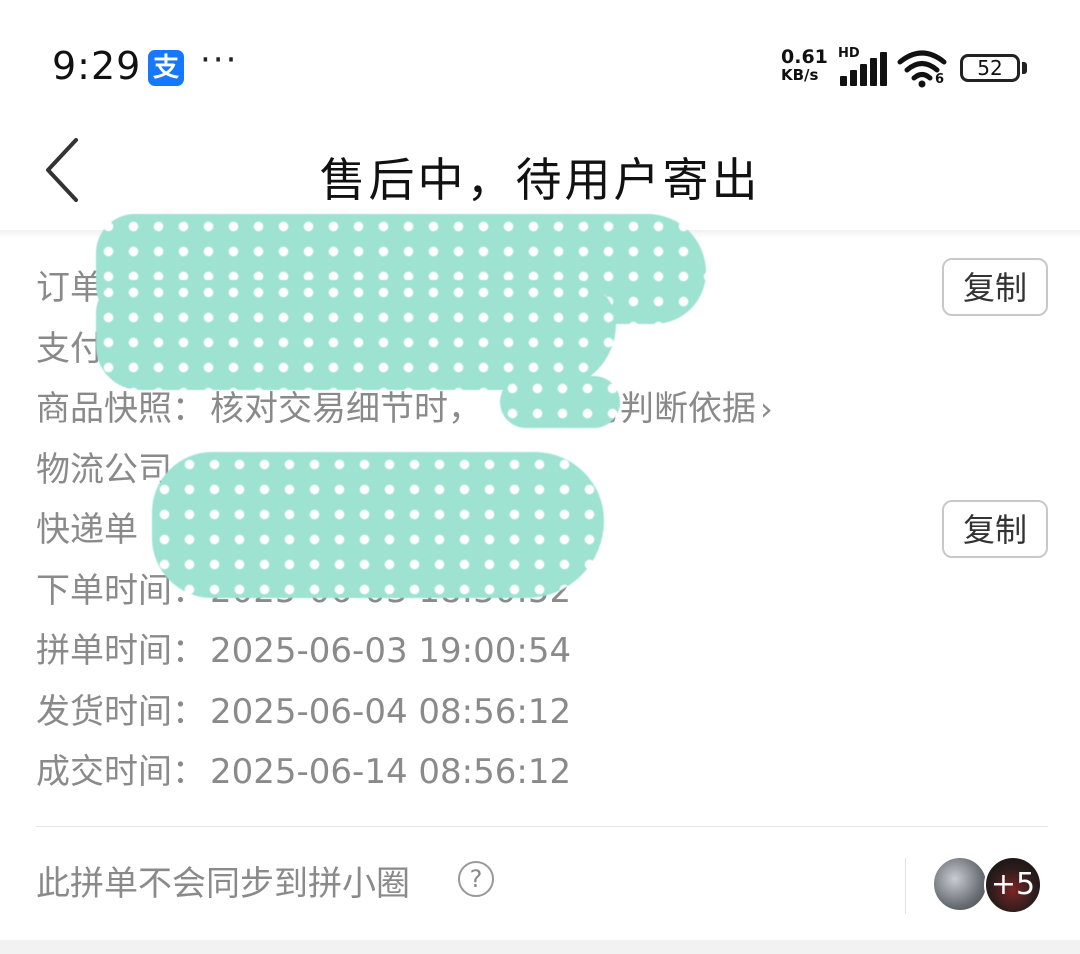  I want to click on copy-tracking-button: 复制, so click(995, 529).